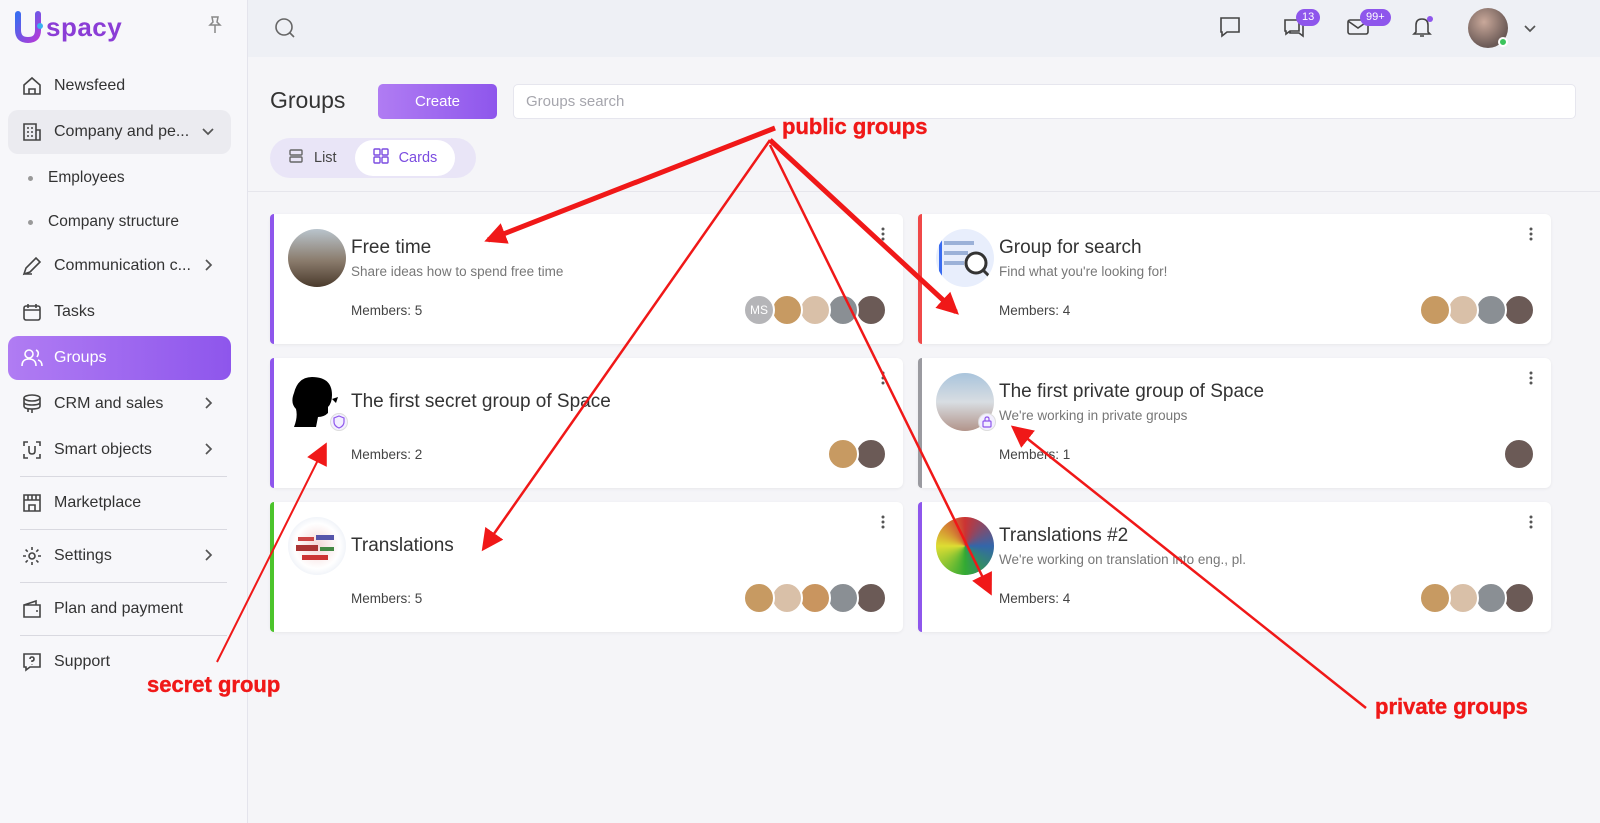  I want to click on bell-icon, so click(1423, 28).